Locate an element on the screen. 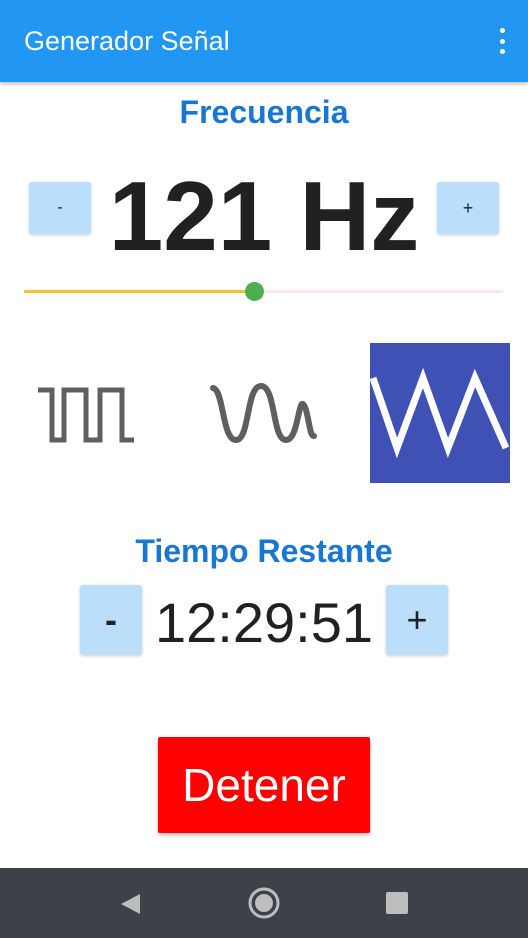  frequency-slider is located at coordinates (263, 291).